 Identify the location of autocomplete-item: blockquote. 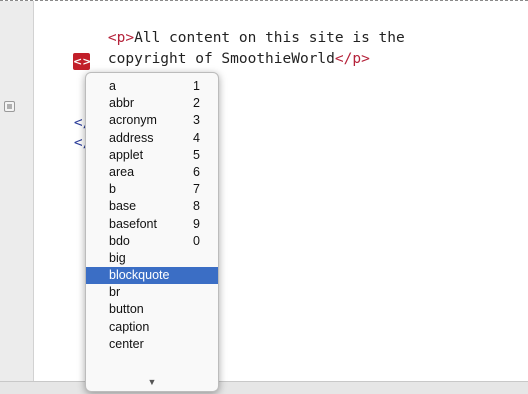
(152, 276).